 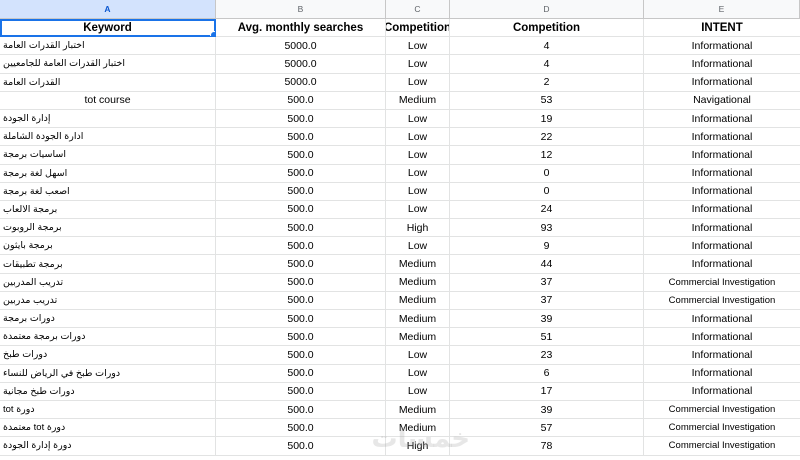 I want to click on competition-index-cell: 23, so click(x=547, y=355).